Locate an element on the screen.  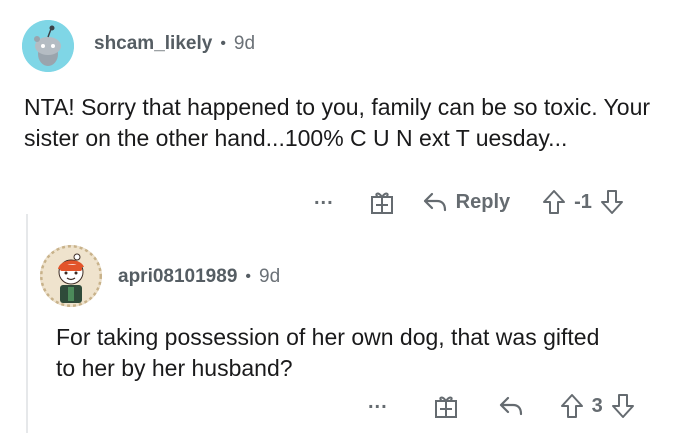
comment-meta-2: apri08101989 • 9d is located at coordinates (199, 277).